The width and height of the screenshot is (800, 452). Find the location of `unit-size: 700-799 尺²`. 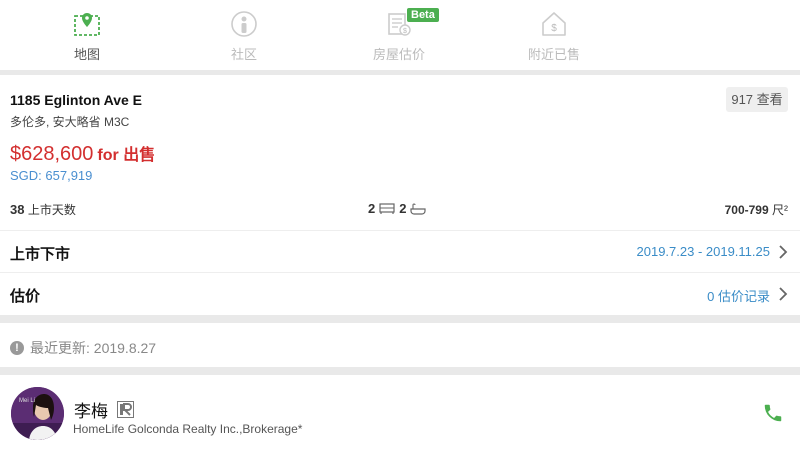

unit-size: 700-799 尺² is located at coordinates (756, 209).